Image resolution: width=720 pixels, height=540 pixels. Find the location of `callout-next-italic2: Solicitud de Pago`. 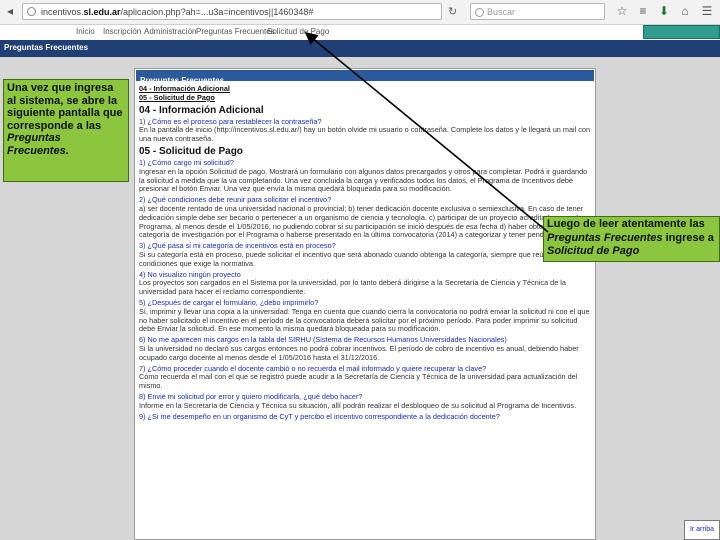

callout-next-italic2: Solicitud de Pago is located at coordinates (593, 251).